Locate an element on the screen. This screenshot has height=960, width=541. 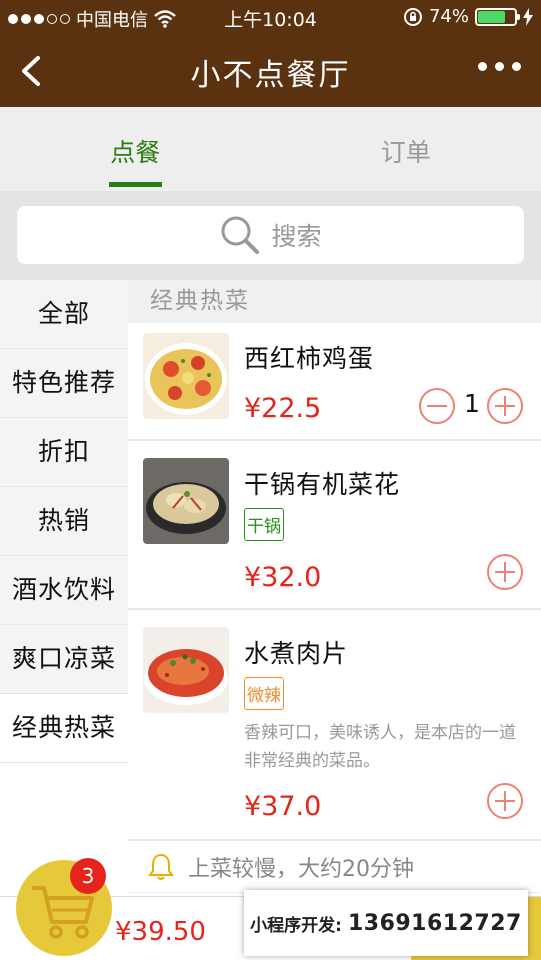
promo-banner: 小程序开发: 13691612727 is located at coordinates (386, 923).